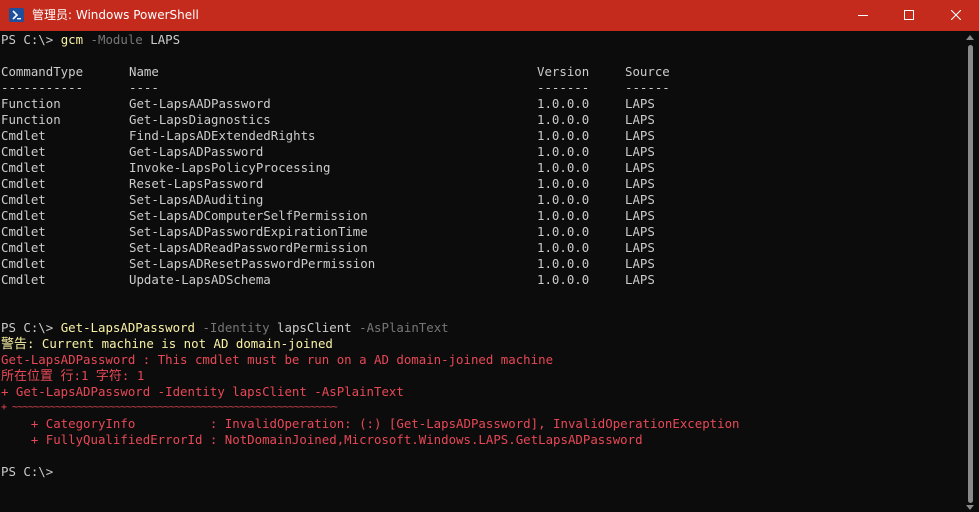 Image resolution: width=979 pixels, height=512 pixels. Describe the element at coordinates (42, 87) in the screenshot. I see `underline-commandtype: -----------` at that location.